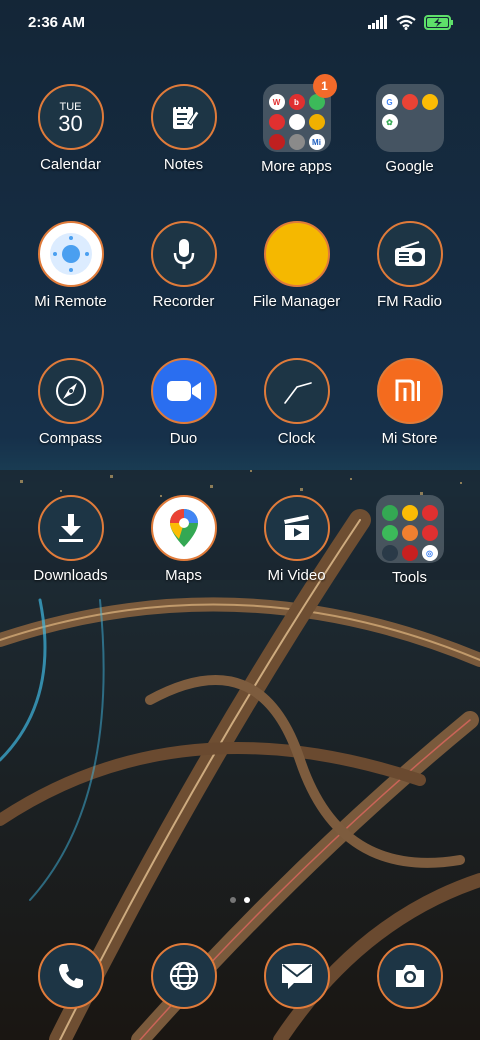 This screenshot has height=1040, width=480. I want to click on app-compass: Compass, so click(70, 402).